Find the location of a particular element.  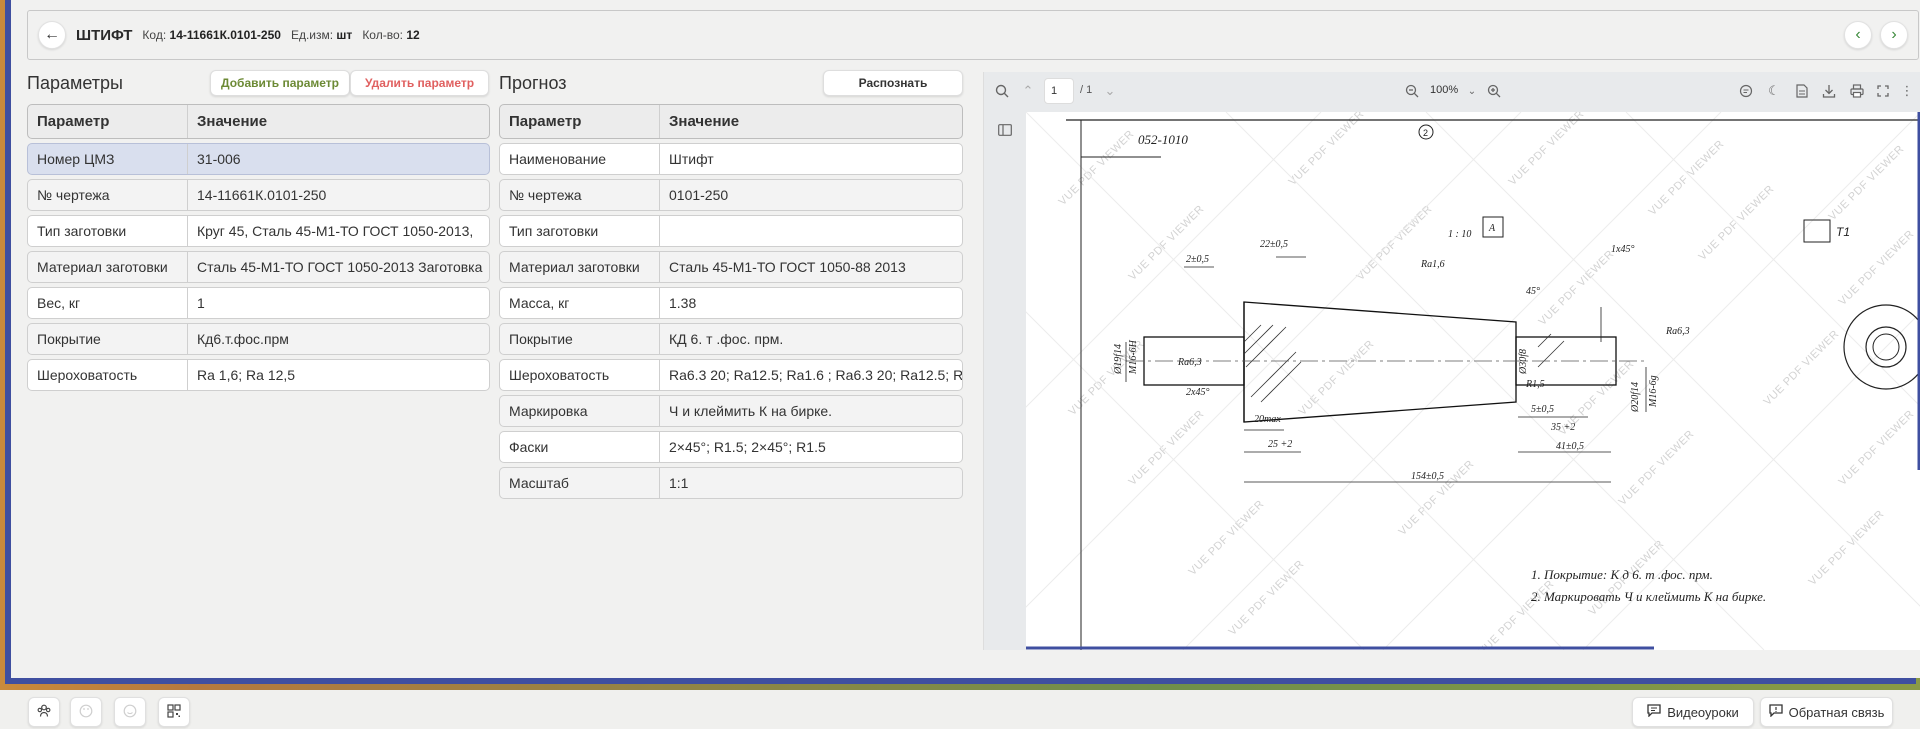

svg-text: T1 is located at coordinates (1843, 232).